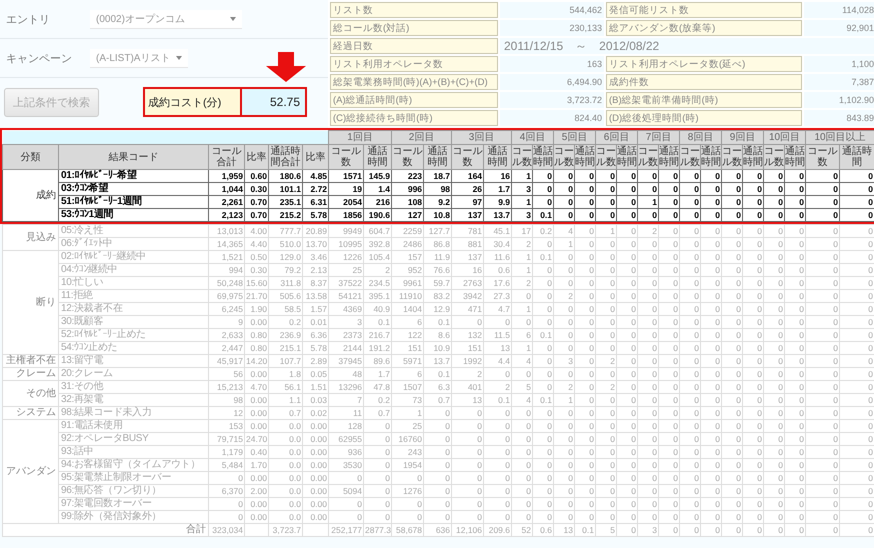  I want to click on table-cell: 13296, so click(346, 387).